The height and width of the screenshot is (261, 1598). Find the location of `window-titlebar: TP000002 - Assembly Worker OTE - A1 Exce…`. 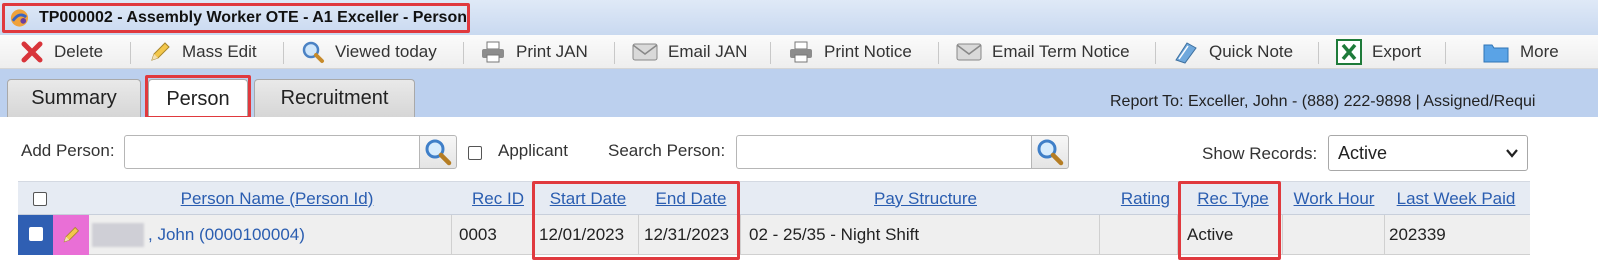

window-titlebar: TP000002 - Assembly Worker OTE - A1 Exce… is located at coordinates (799, 17).